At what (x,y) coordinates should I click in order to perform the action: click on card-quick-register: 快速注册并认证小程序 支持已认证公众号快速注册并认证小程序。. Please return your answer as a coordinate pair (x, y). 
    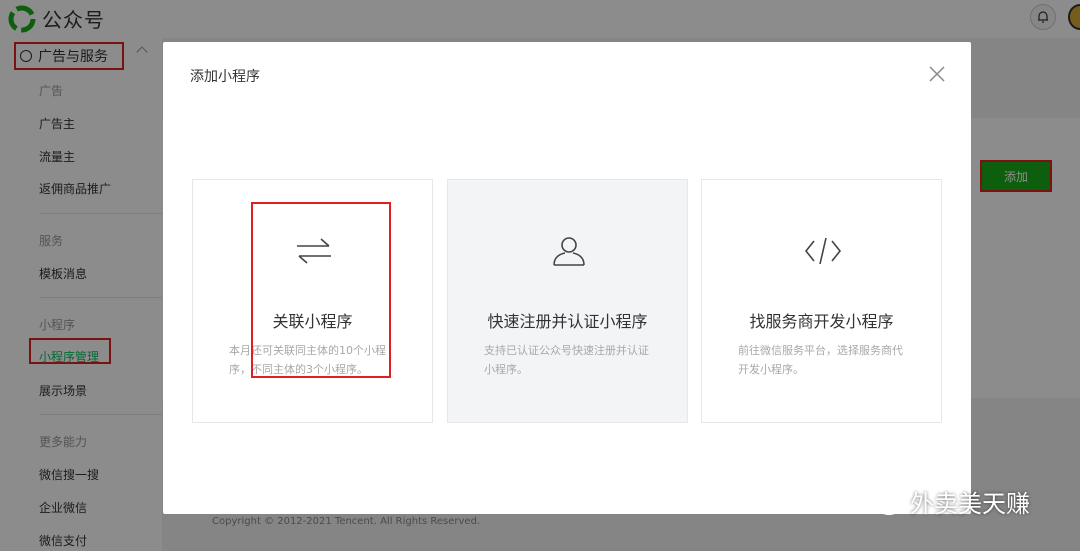
    Looking at the image, I should click on (567, 301).